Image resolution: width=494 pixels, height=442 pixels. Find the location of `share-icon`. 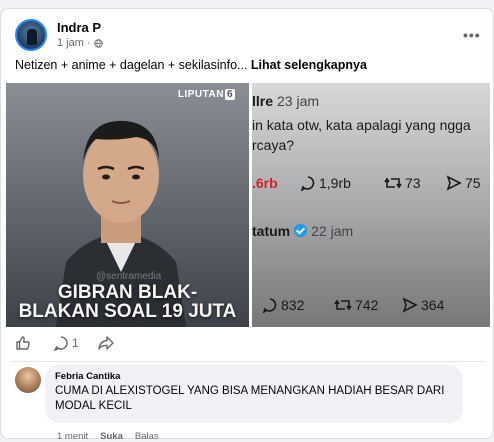

share-icon is located at coordinates (106, 343).